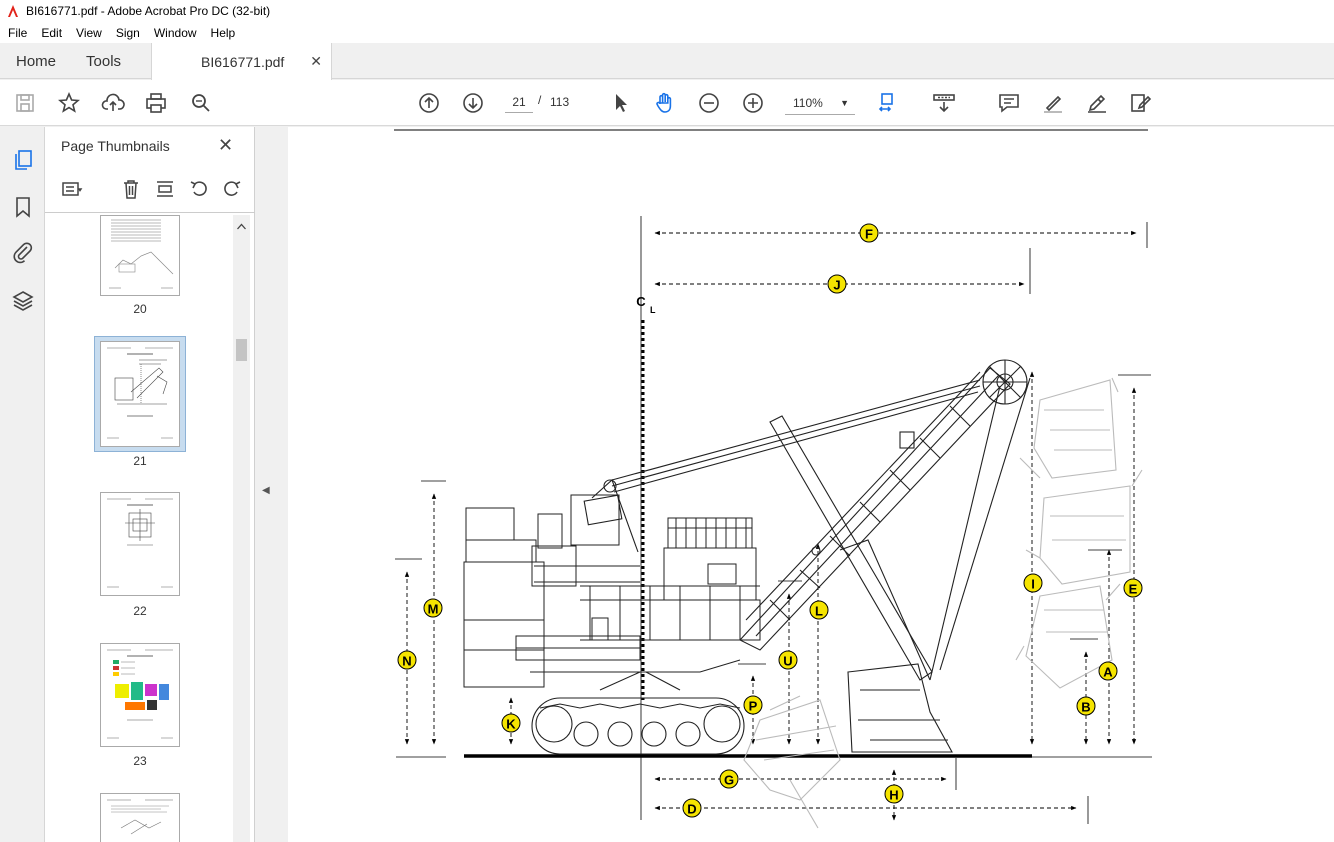 The image size is (1334, 842). I want to click on thumbnail-label: 21, so click(140, 461).